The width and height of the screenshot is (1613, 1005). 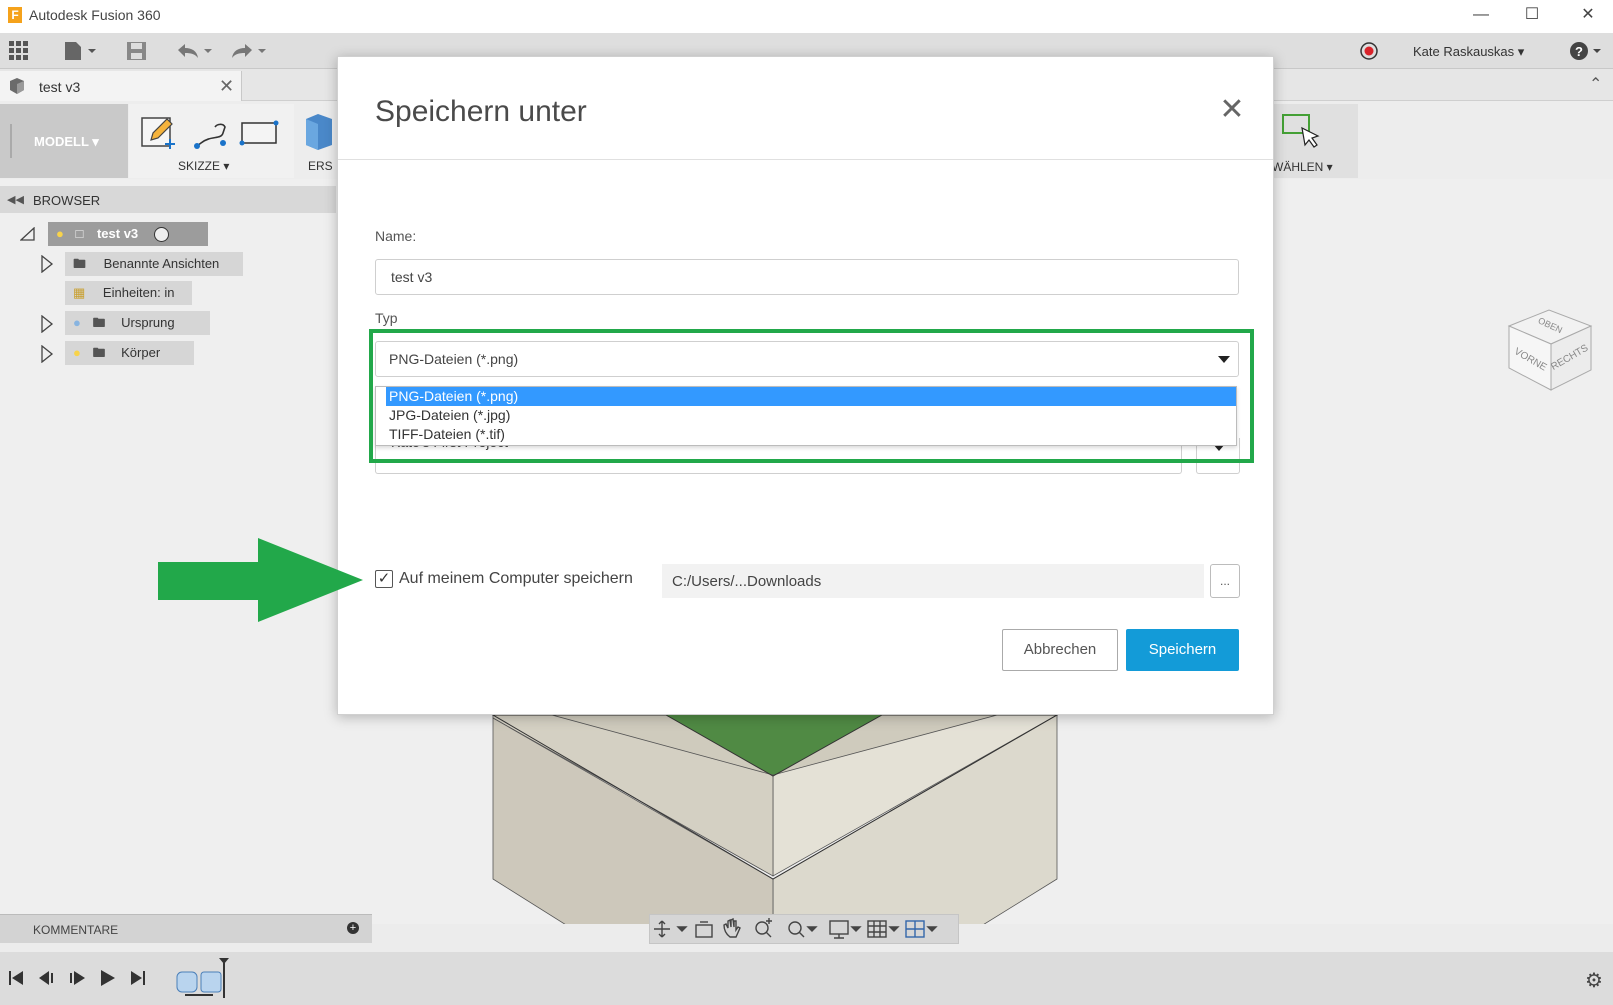 I want to click on add-comment-icon: +, so click(x=353, y=928).